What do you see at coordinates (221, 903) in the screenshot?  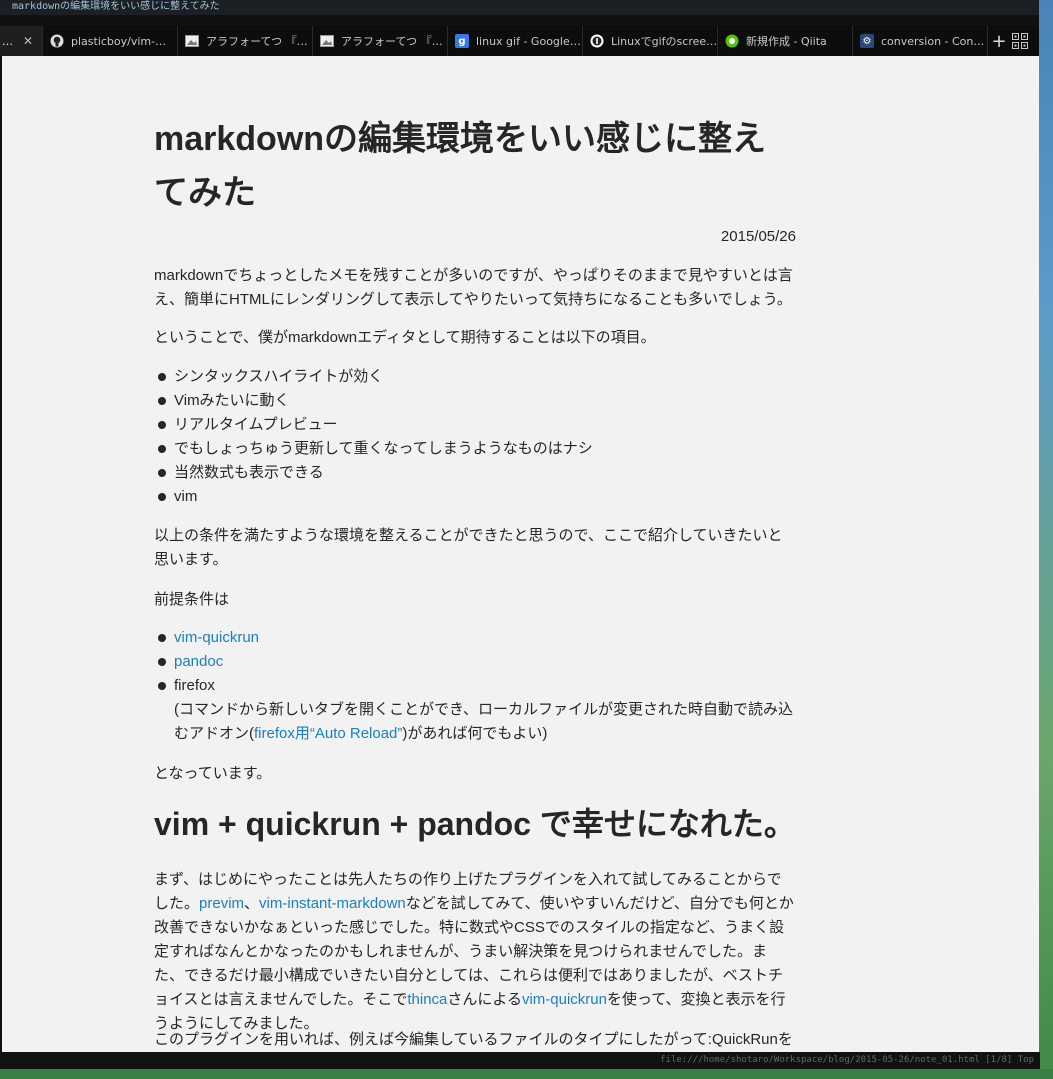 I see `previm-link: previm` at bounding box center [221, 903].